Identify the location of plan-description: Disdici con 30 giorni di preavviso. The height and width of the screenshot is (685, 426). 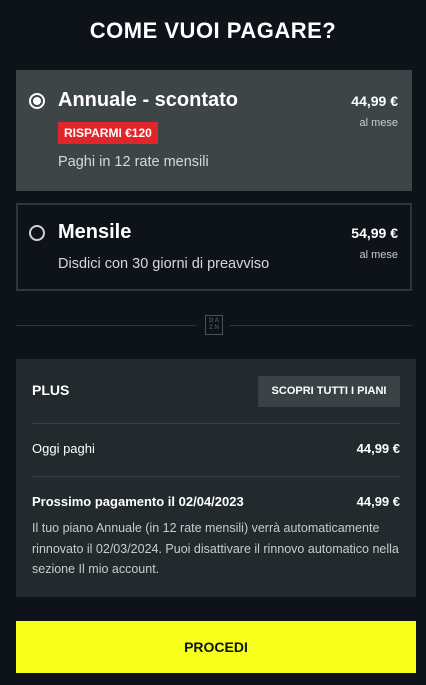
(164, 264).